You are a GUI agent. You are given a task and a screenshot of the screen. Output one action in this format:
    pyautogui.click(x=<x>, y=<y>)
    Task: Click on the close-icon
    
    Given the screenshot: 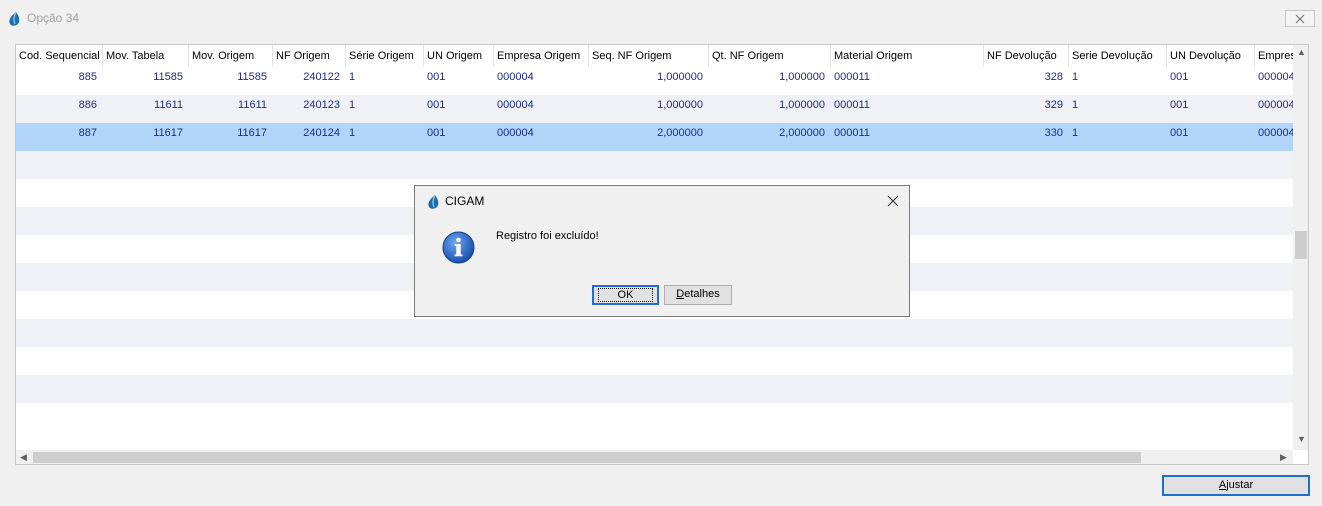 What is the action you would take?
    pyautogui.click(x=1300, y=19)
    